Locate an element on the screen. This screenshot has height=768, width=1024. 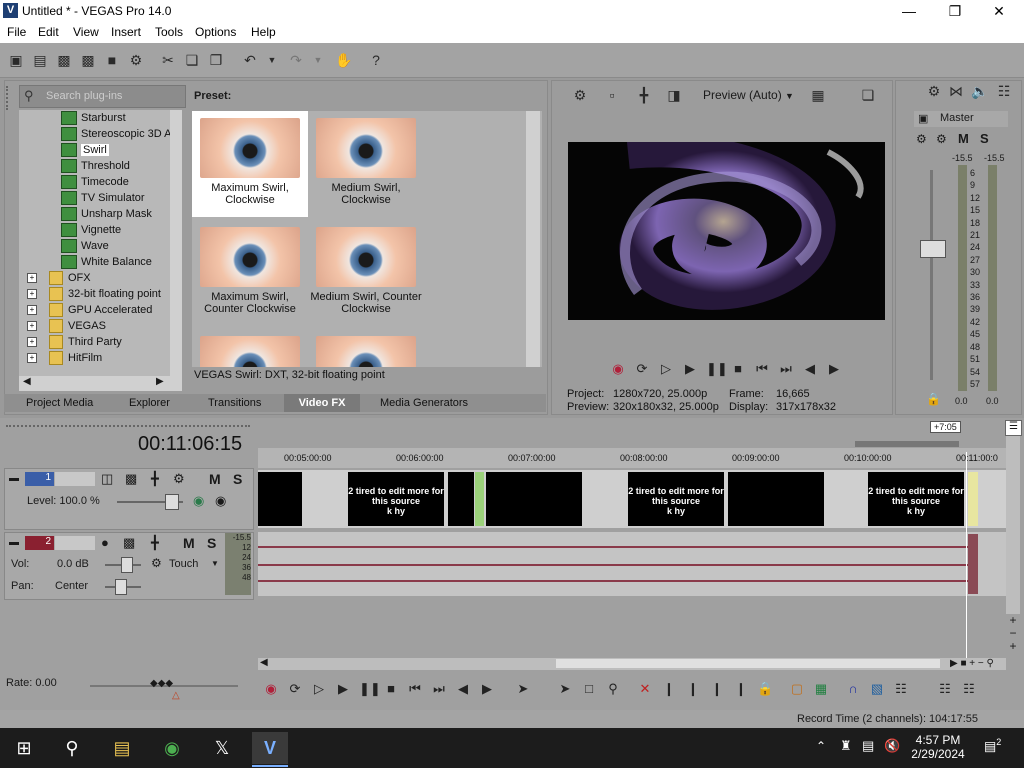
track-motion-icon: ◫ is located at coordinates (107, 479).